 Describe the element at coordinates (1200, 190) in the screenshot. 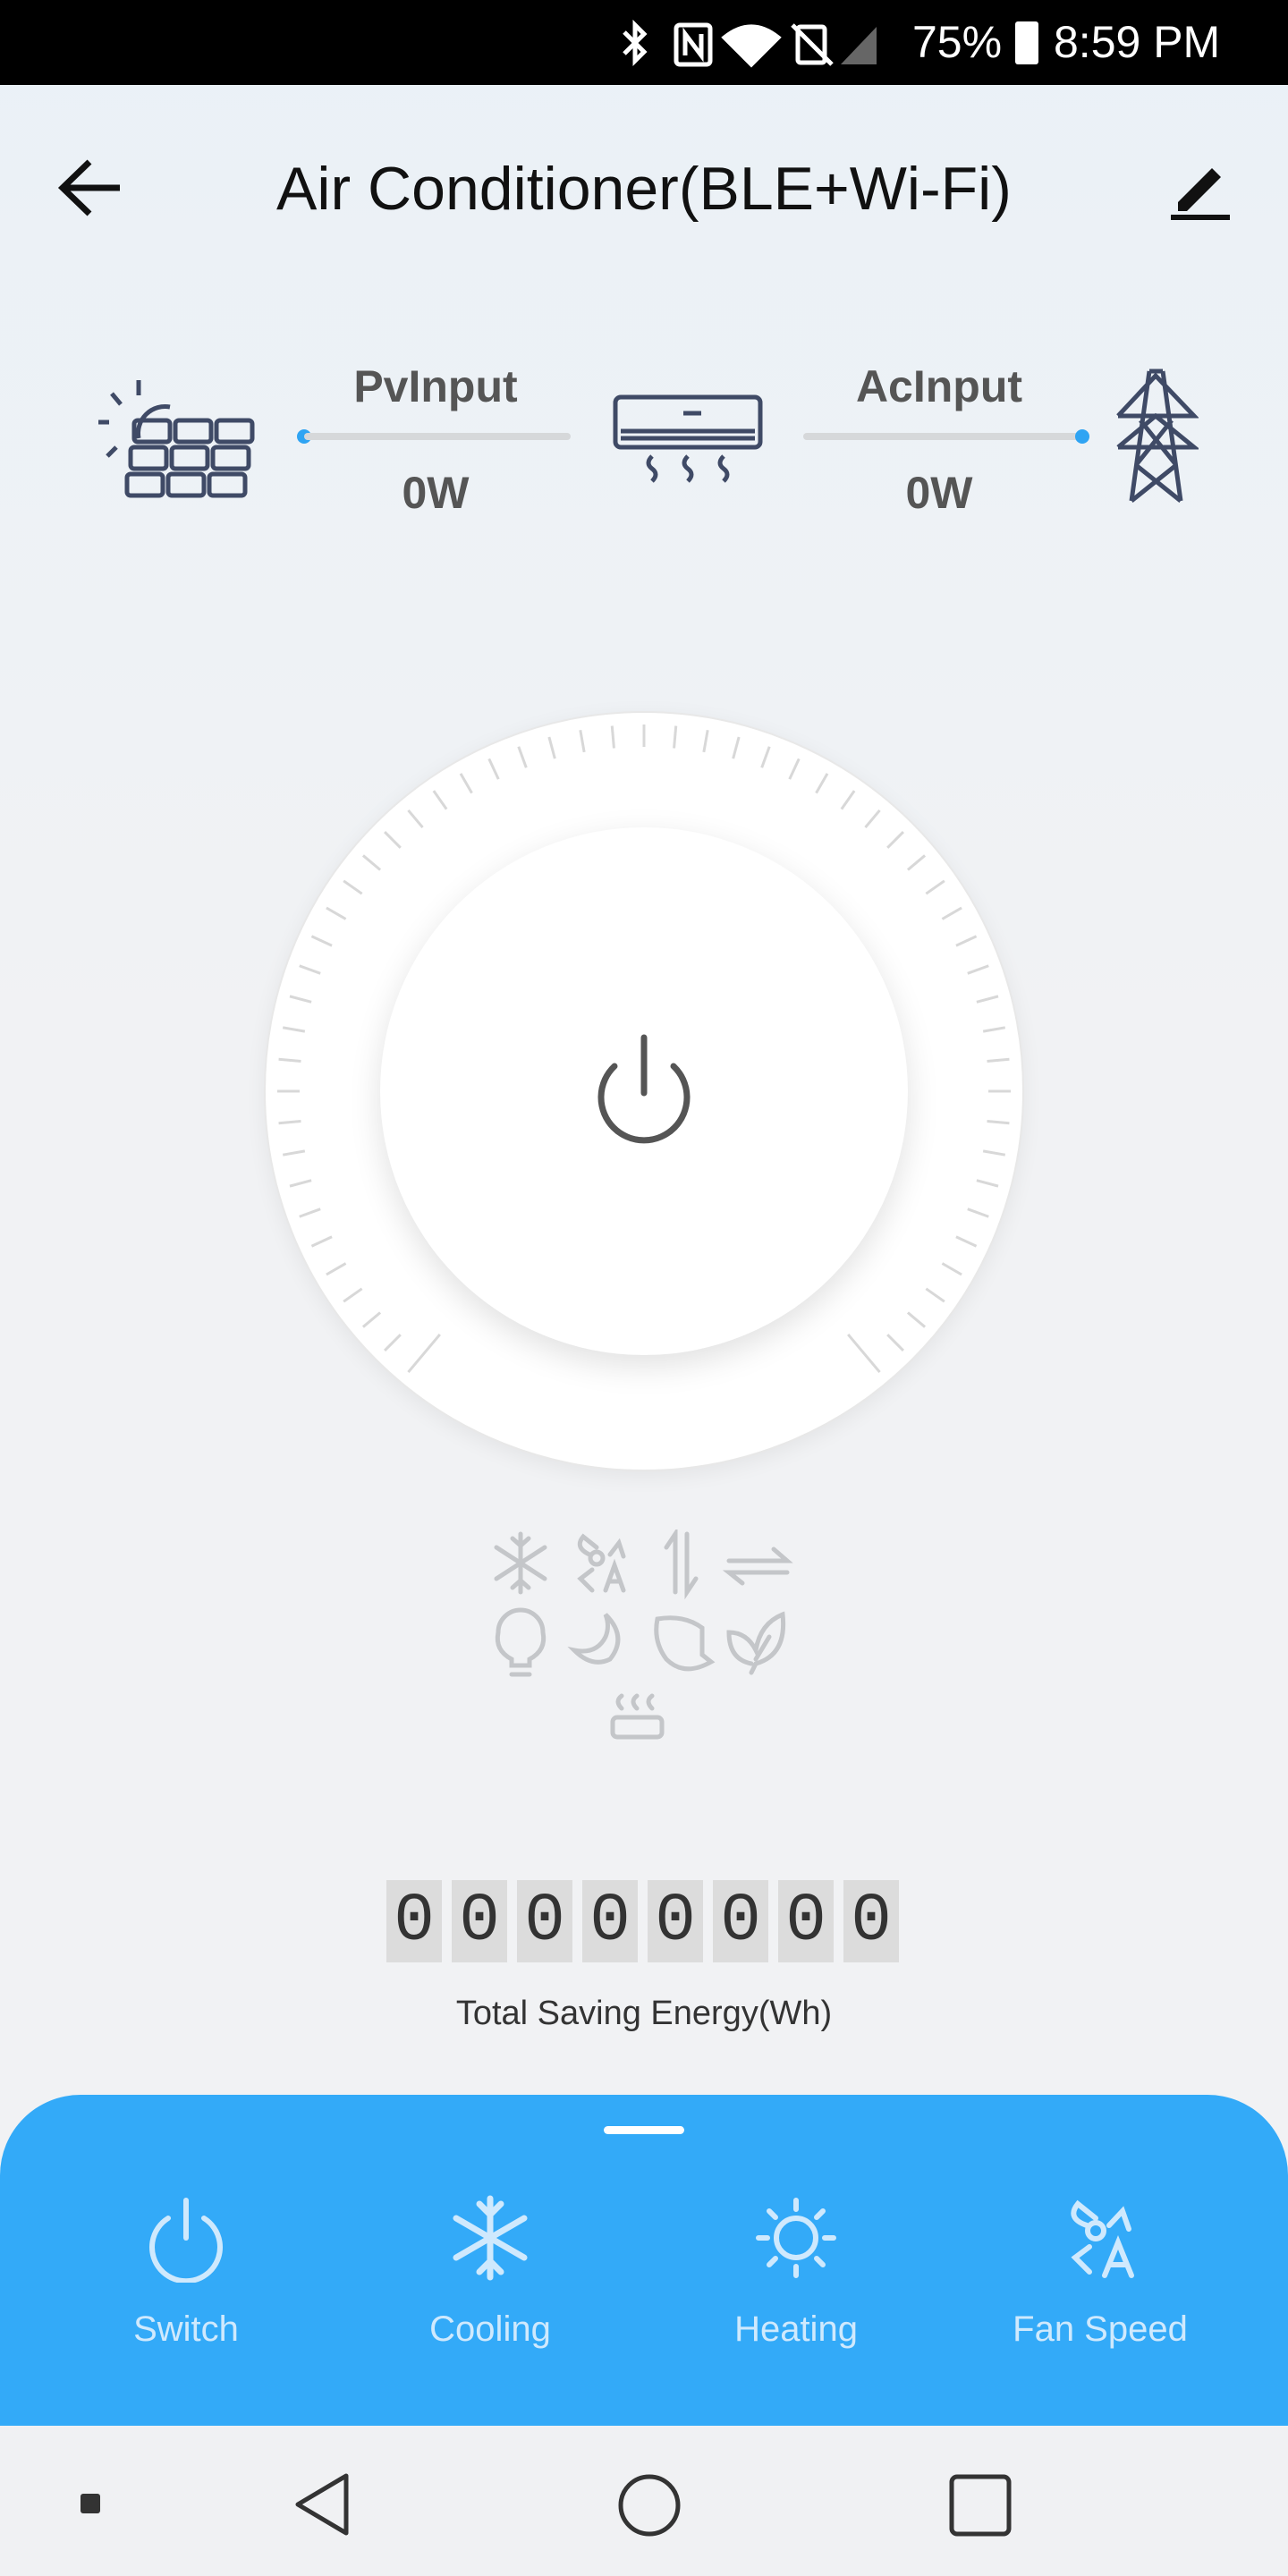

I see `edit-button` at that location.